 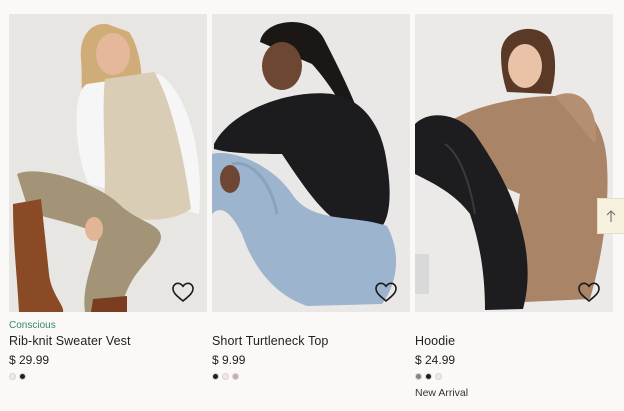 What do you see at coordinates (229, 360) in the screenshot?
I see `product-price: $ 9.99` at bounding box center [229, 360].